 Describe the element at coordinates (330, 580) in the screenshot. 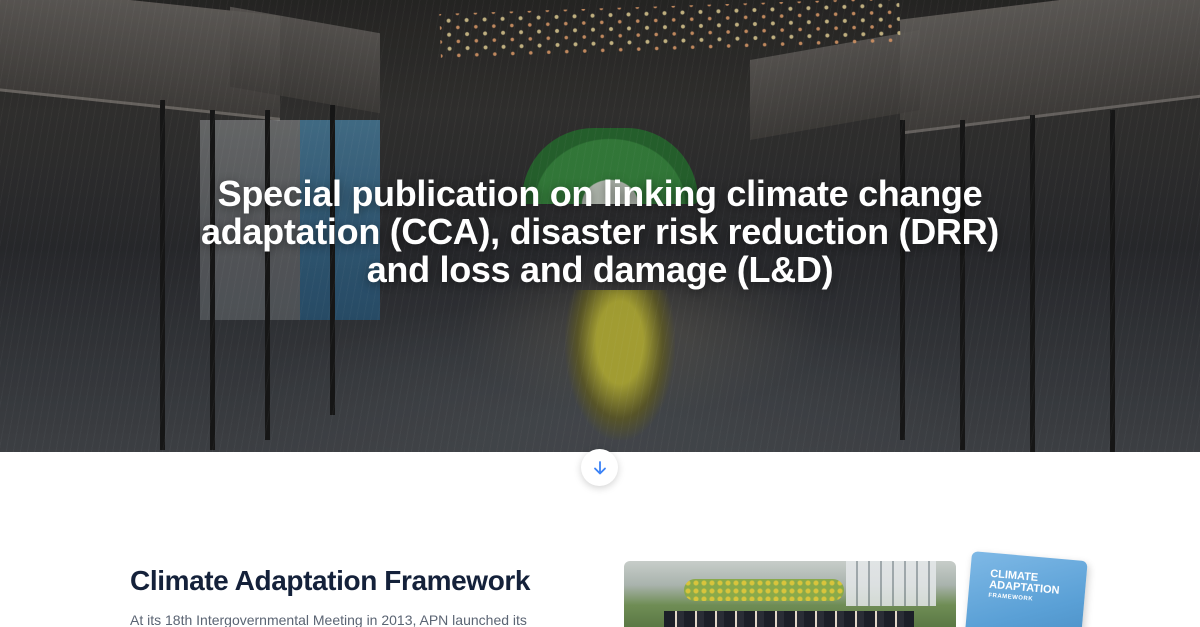

I see `section-title: Climate Adaptation Framework` at that location.